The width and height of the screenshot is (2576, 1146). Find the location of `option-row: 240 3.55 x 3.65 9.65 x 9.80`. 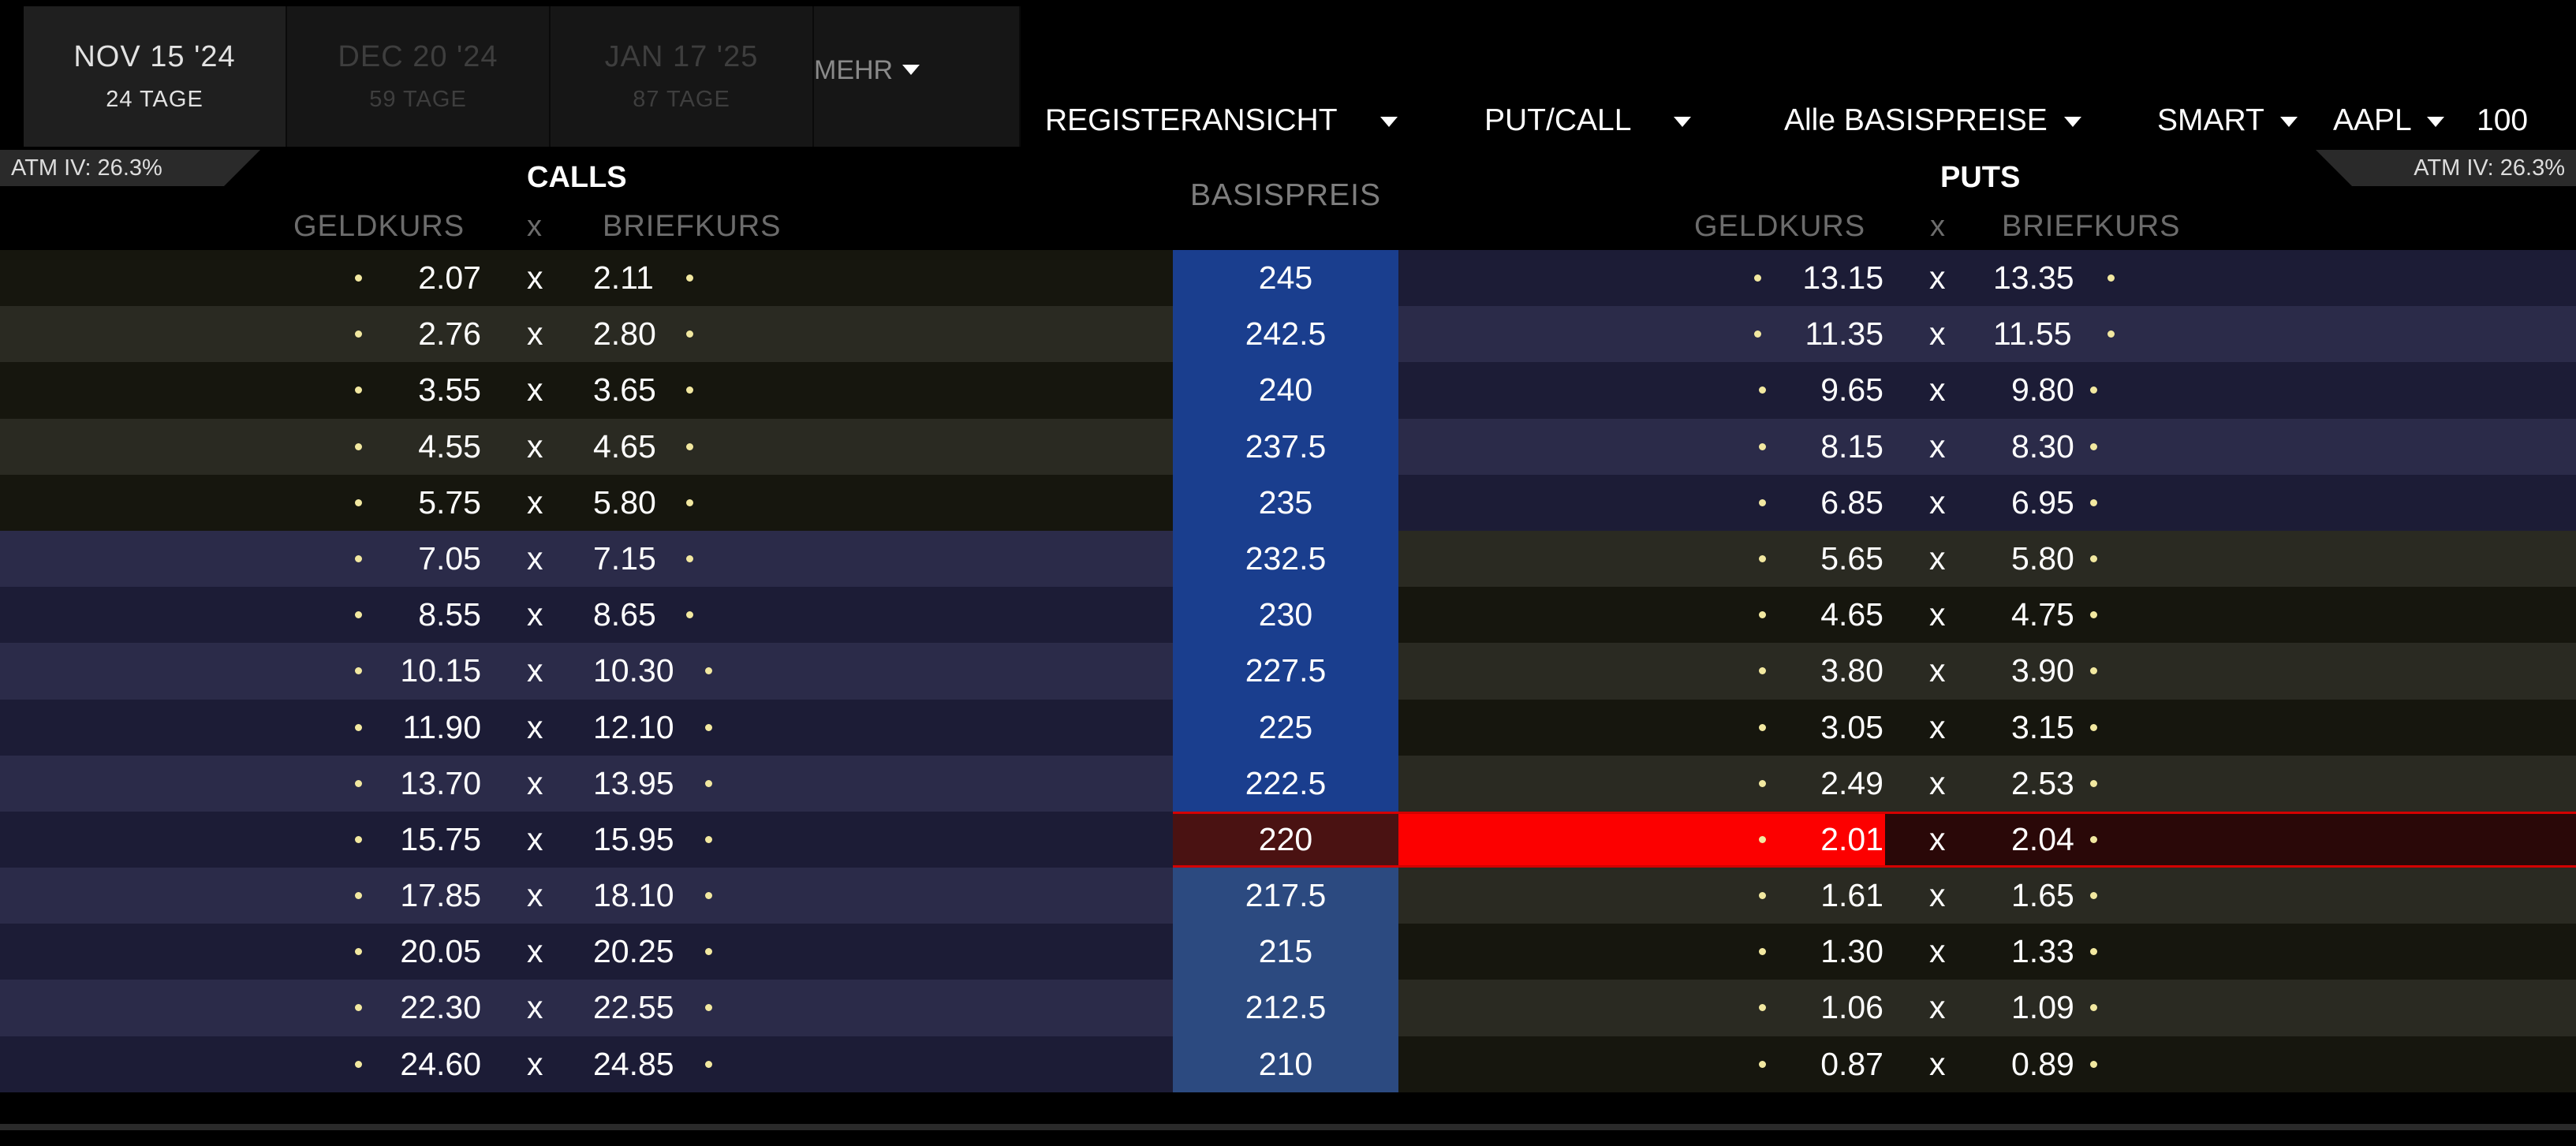

option-row: 240 3.55 x 3.65 9.65 x 9.80 is located at coordinates (1288, 390).